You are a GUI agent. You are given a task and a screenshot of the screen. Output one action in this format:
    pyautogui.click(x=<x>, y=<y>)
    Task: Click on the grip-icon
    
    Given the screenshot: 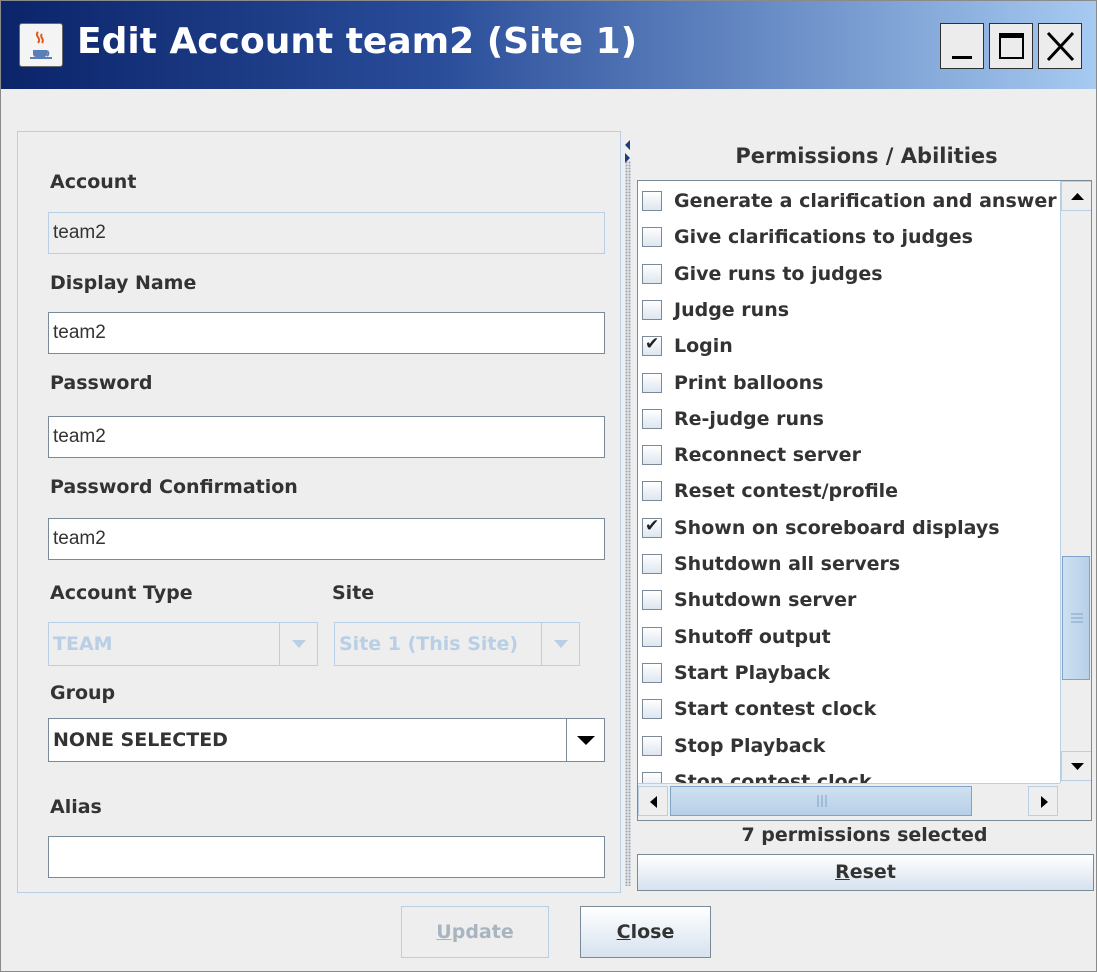 What is the action you would take?
    pyautogui.click(x=822, y=801)
    